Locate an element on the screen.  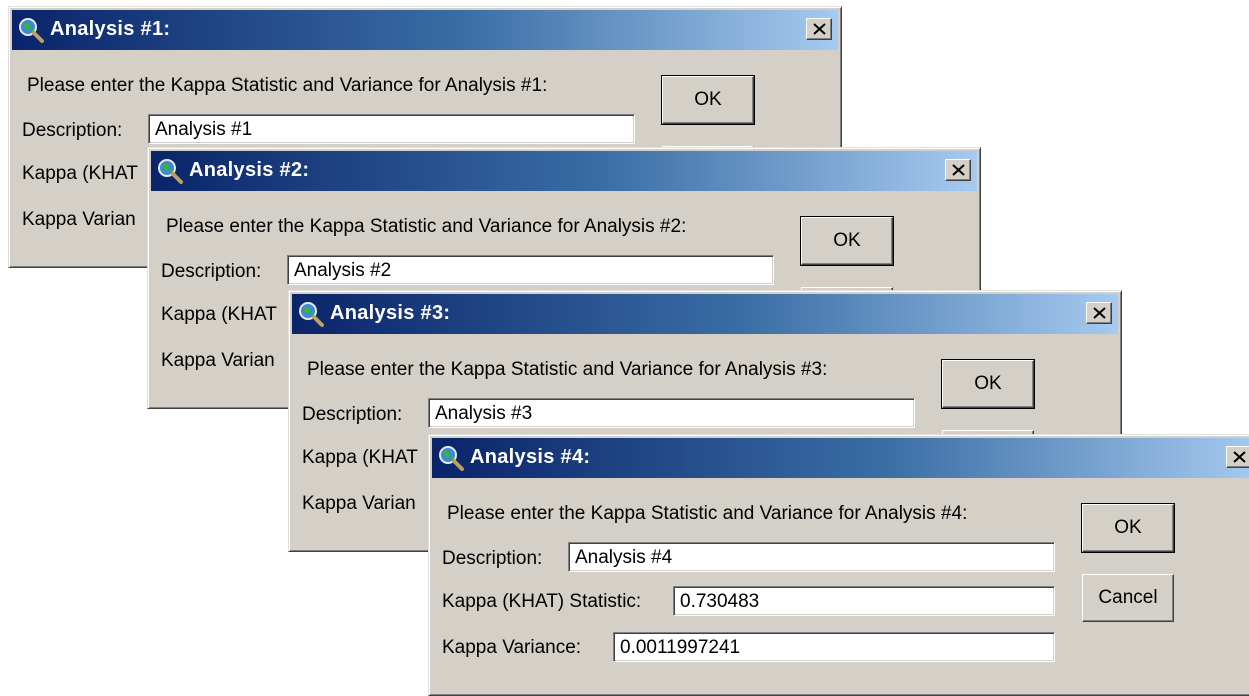
dialog-title: Analysis #2: is located at coordinates (249, 170).